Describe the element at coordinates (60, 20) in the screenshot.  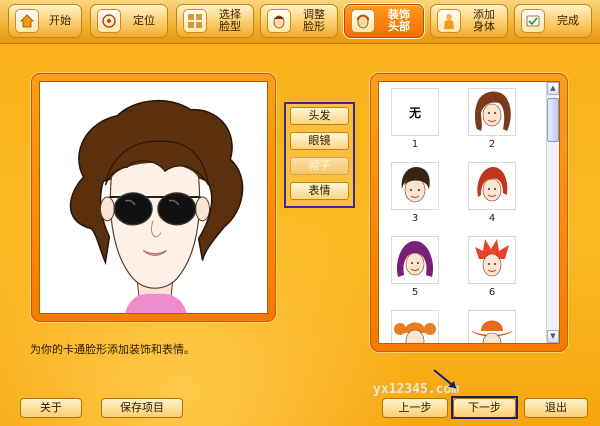
I see `tab-start-label: 开始` at that location.